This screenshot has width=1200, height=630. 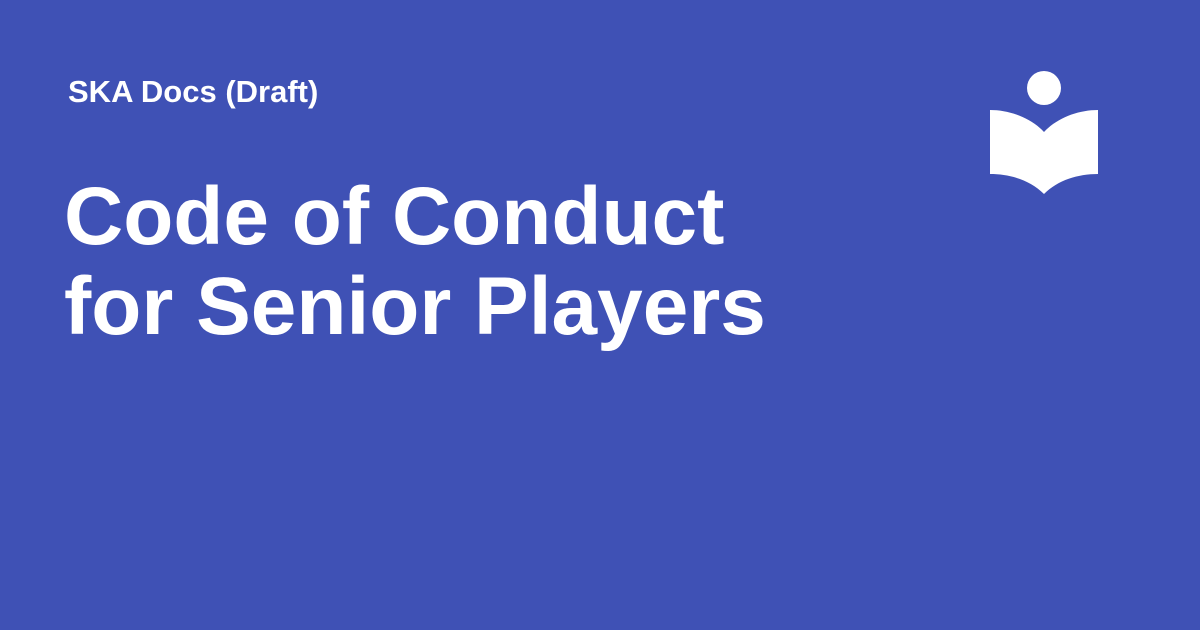 What do you see at coordinates (394, 216) in the screenshot?
I see `page-title-line-1: Code of Conduct` at bounding box center [394, 216].